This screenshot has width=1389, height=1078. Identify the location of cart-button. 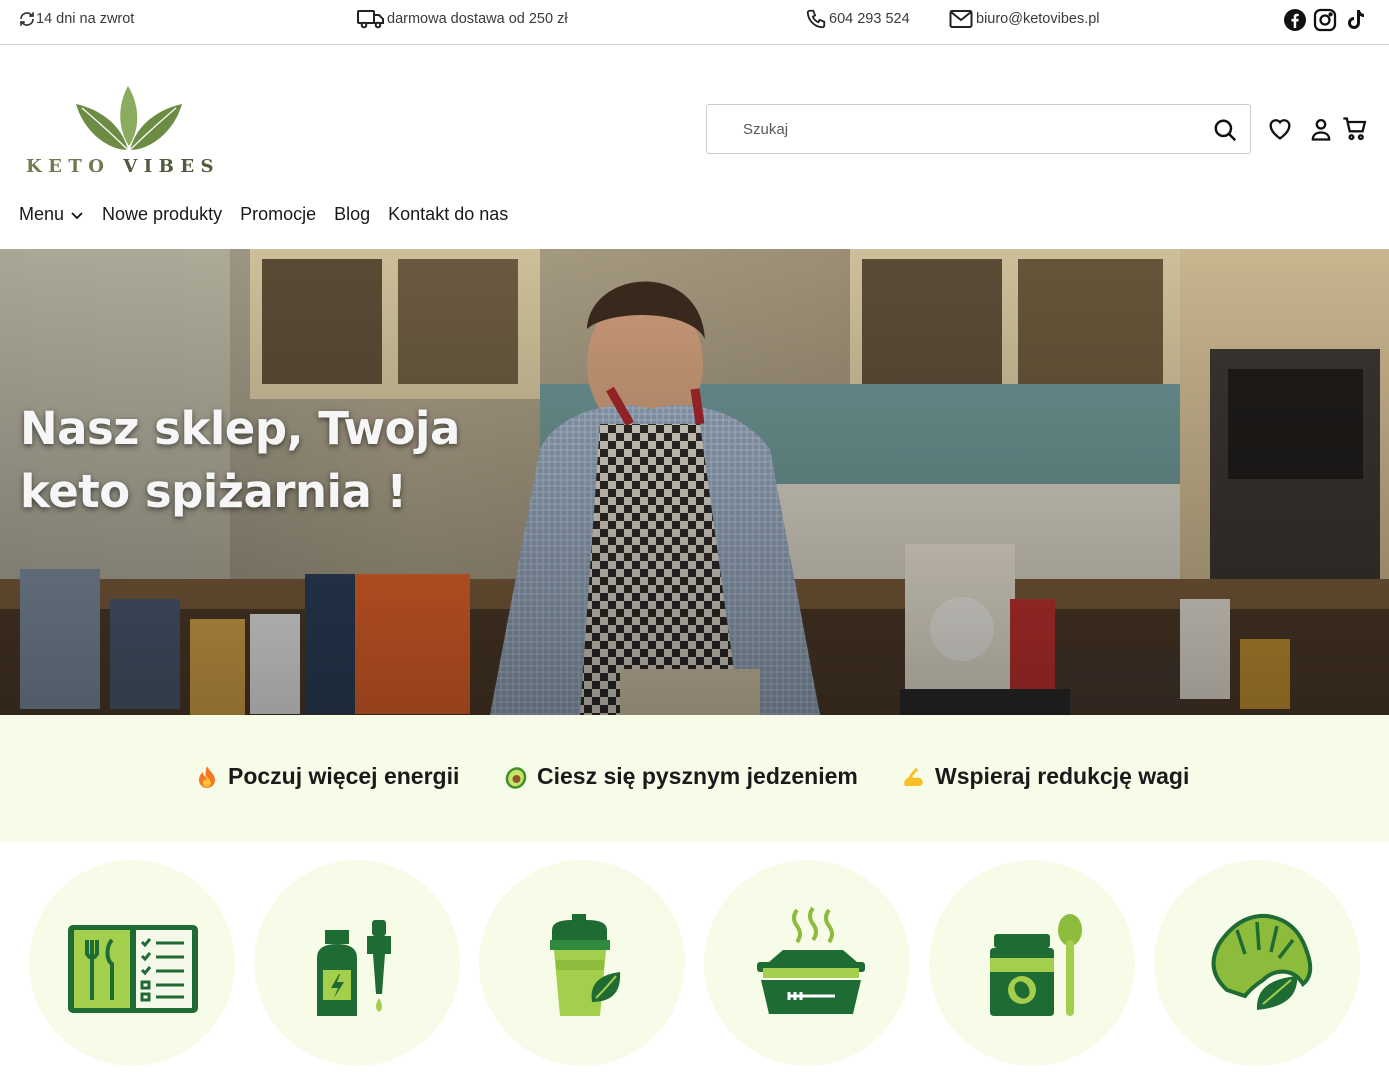
(1355, 129).